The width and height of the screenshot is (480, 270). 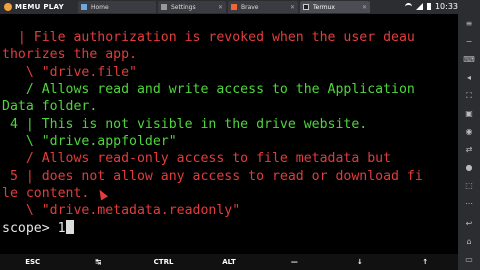 What do you see at coordinates (183, 7) in the screenshot?
I see `tab-label: Settings` at bounding box center [183, 7].